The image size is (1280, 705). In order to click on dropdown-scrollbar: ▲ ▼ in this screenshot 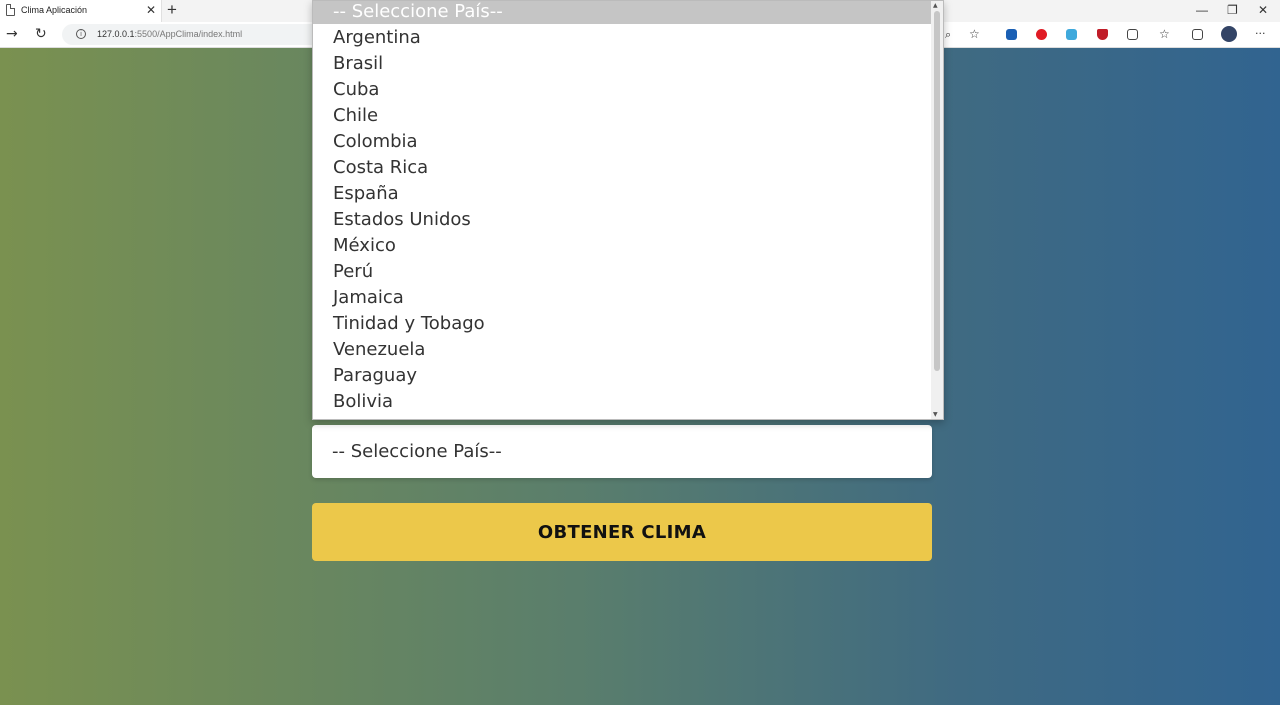, I will do `click(937, 210)`.